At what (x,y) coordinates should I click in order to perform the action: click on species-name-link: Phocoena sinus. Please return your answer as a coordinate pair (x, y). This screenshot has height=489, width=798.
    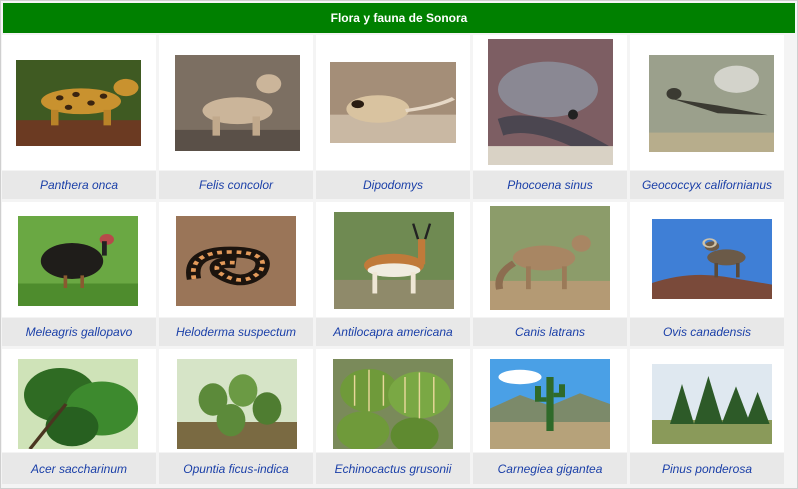
    Looking at the image, I should click on (550, 185).